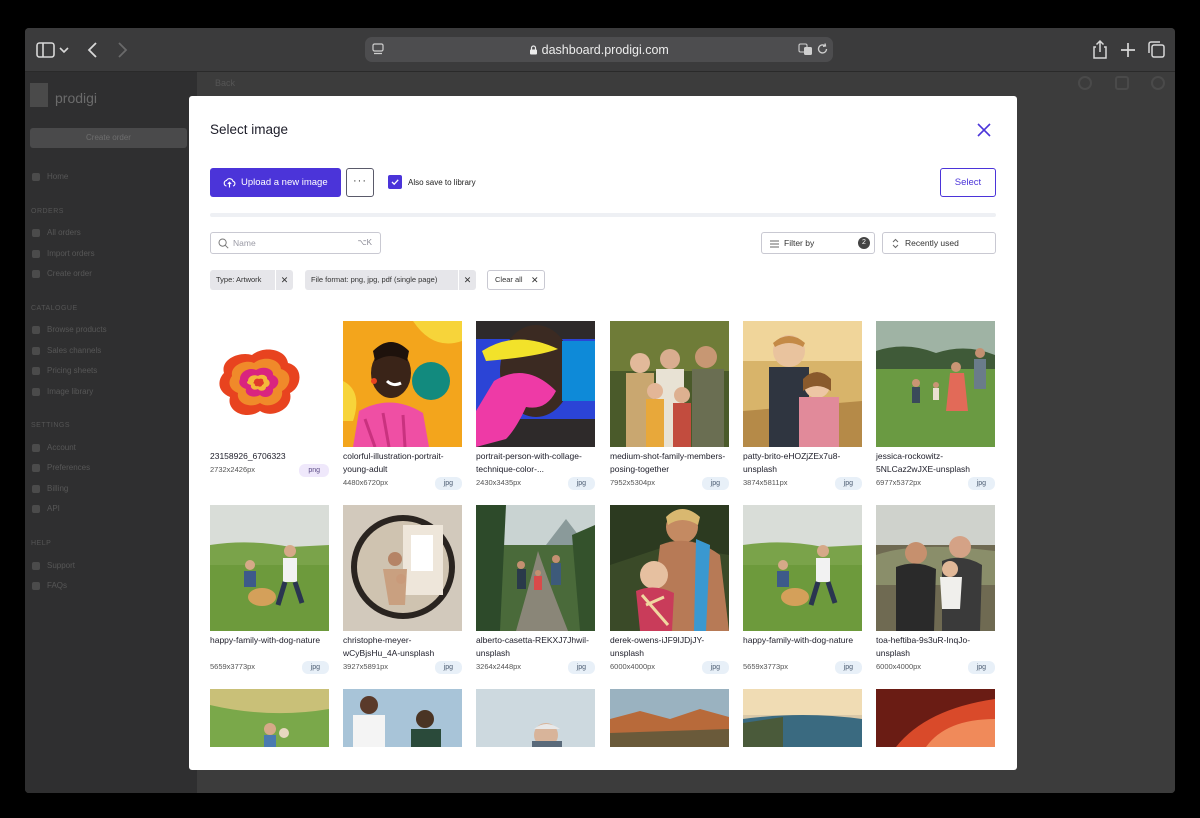  What do you see at coordinates (108, 138) in the screenshot?
I see `create-order-button: Create order` at bounding box center [108, 138].